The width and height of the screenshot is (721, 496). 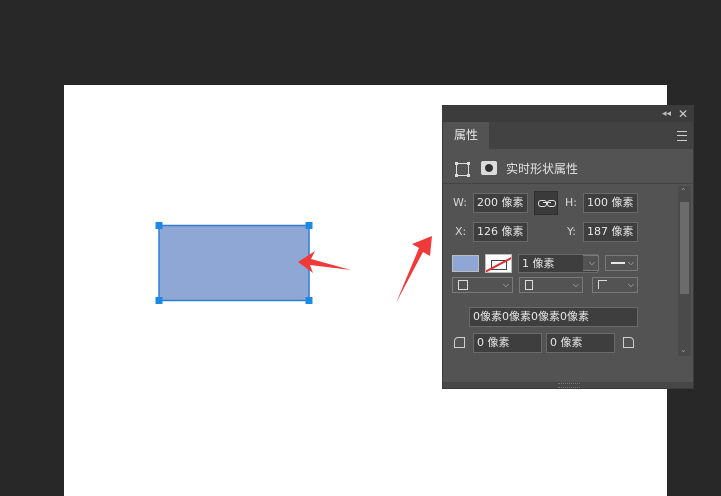 I want to click on section-title: 实时形状属性, so click(x=542, y=169).